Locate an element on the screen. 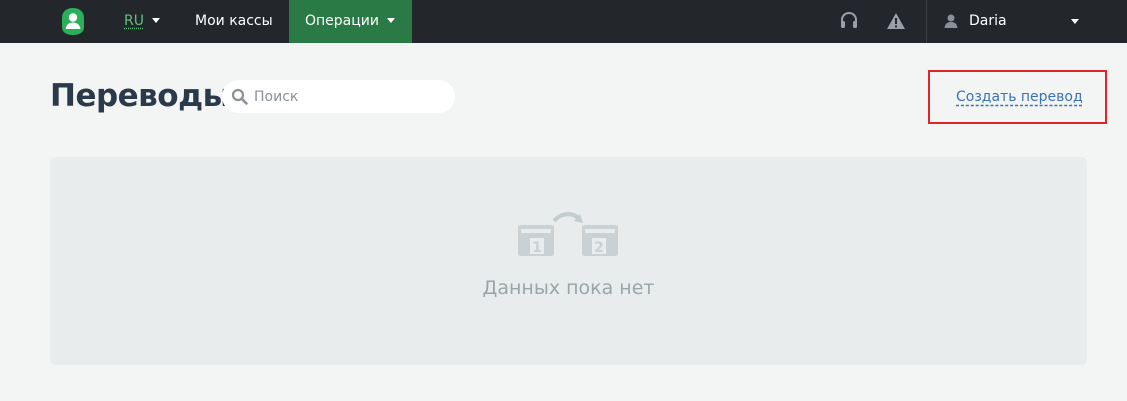 The width and height of the screenshot is (1127, 401). search-box is located at coordinates (338, 96).